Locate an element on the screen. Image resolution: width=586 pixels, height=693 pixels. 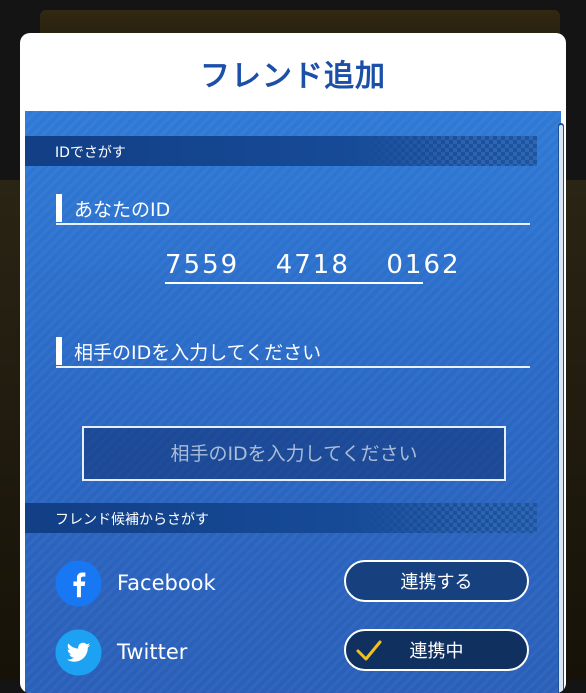
dialog-title: フレンド追加 is located at coordinates (293, 76).